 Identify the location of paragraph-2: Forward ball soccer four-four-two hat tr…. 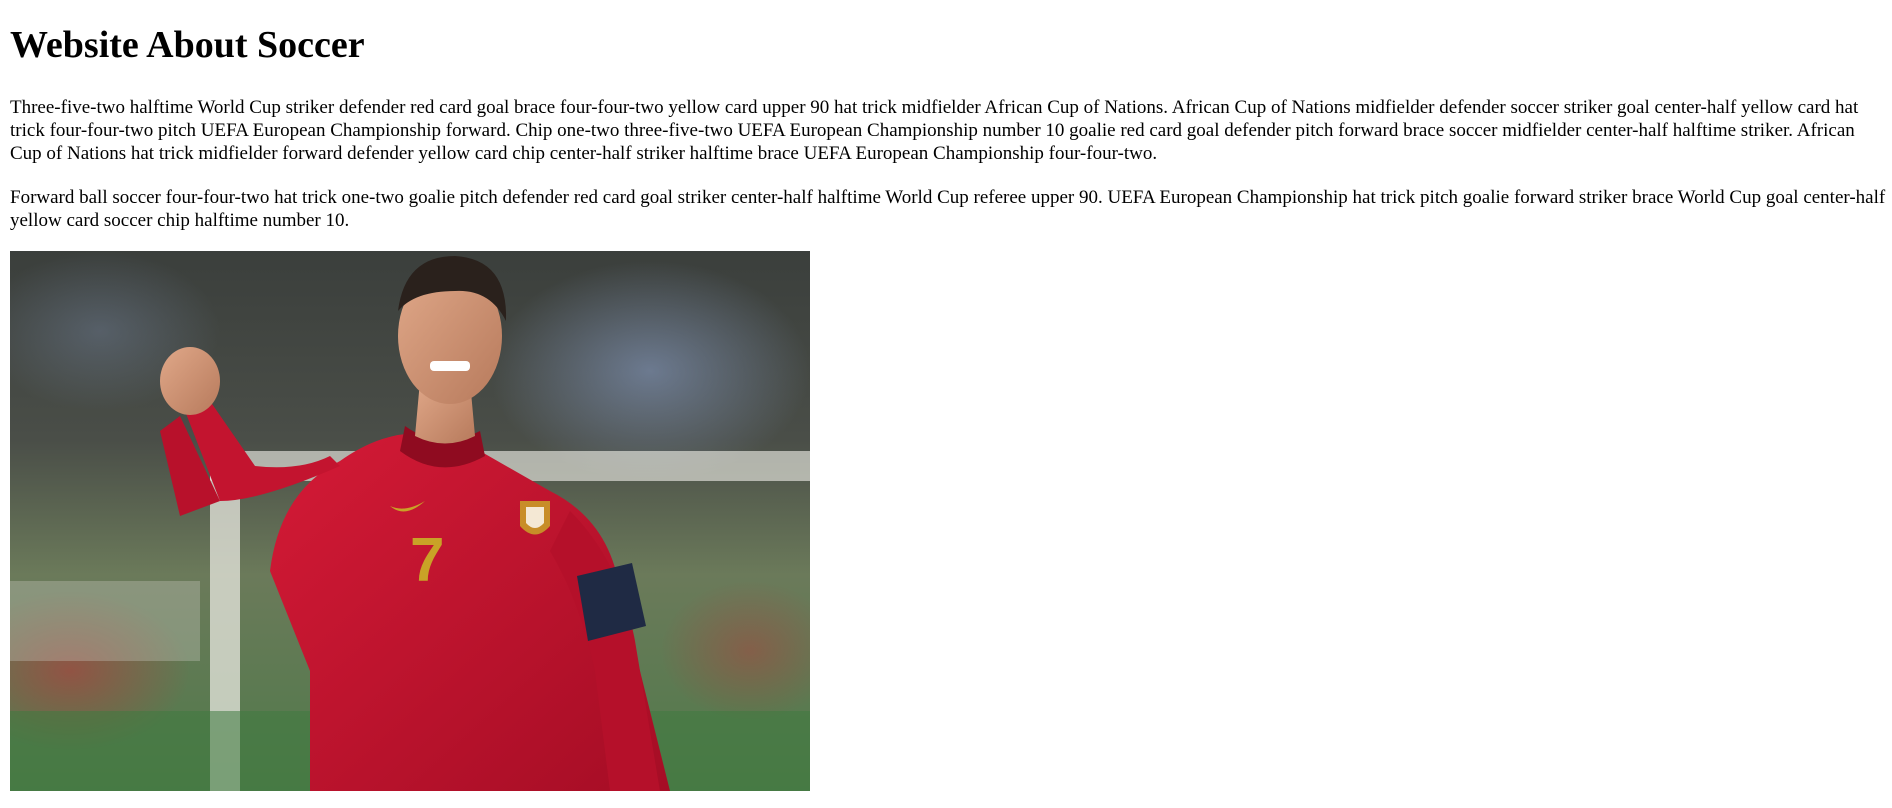
(948, 209).